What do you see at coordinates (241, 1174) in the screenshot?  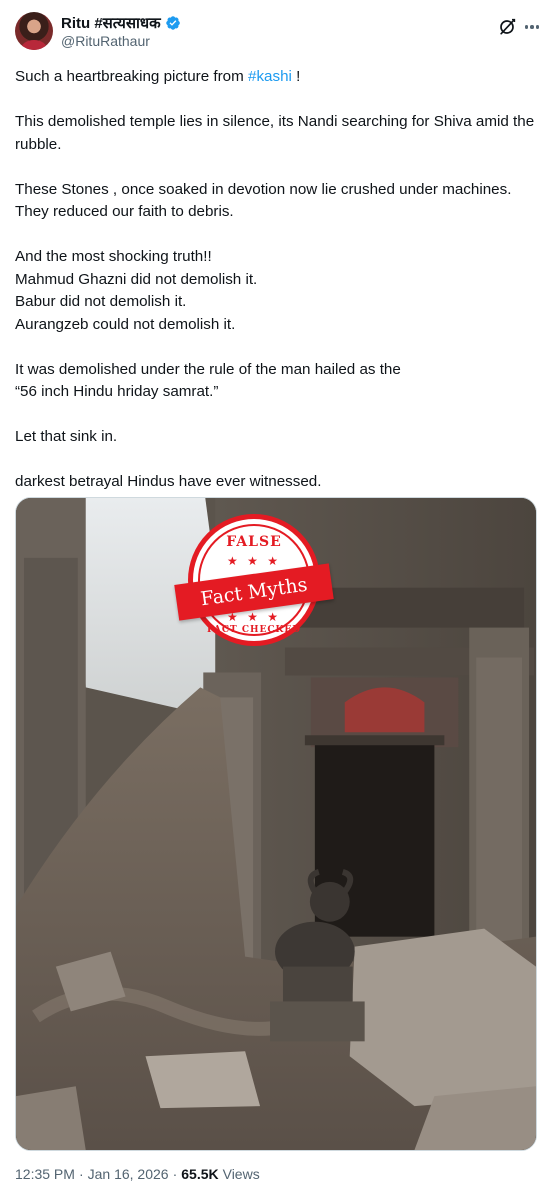 I see `views-label: Views` at bounding box center [241, 1174].